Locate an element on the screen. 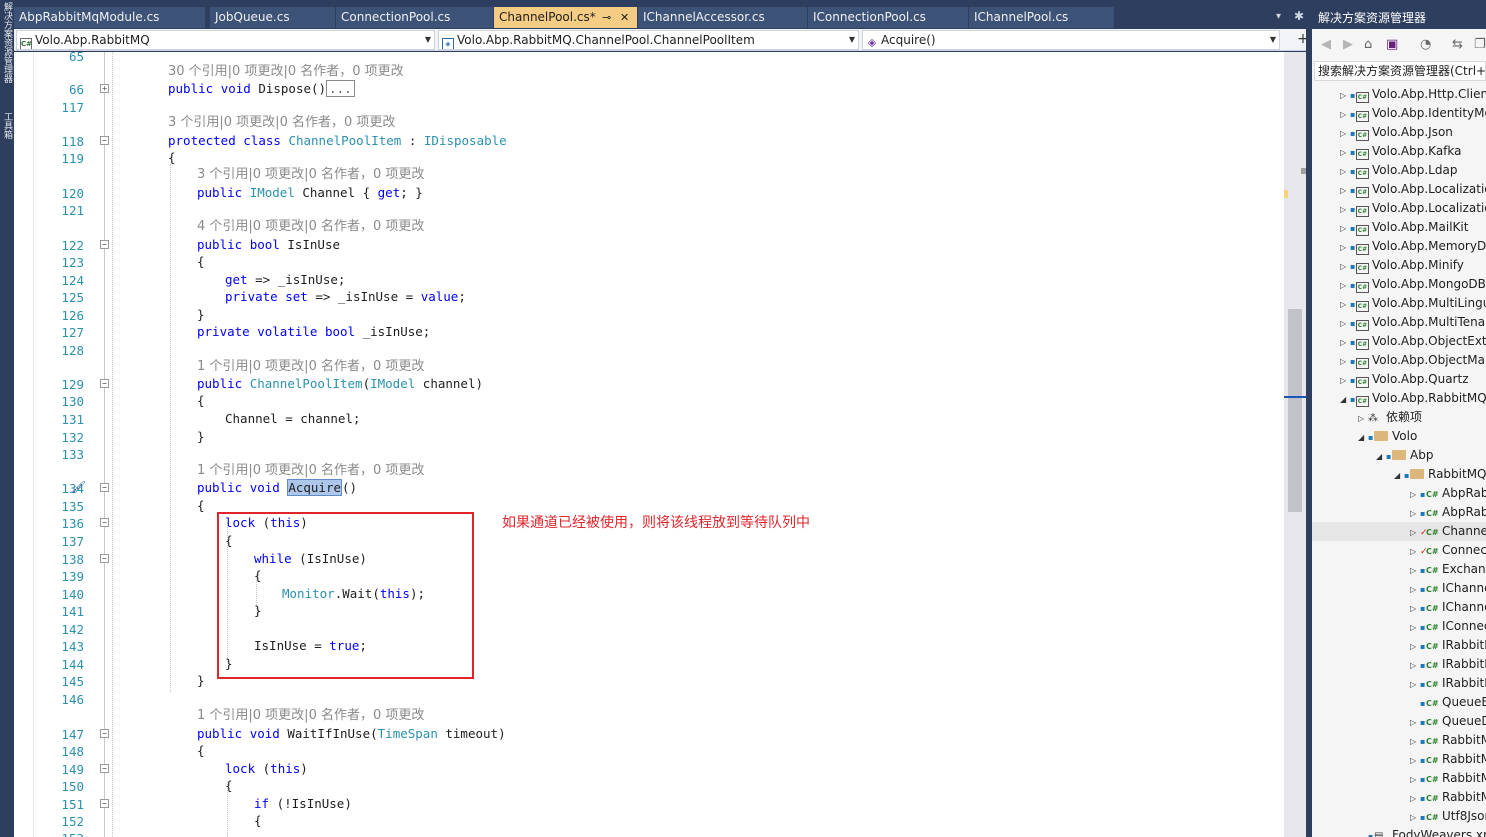 The image size is (1486, 837). tree-item: ▷▪C#Volo.Abp.IdentityModel is located at coordinates (1413, 113).